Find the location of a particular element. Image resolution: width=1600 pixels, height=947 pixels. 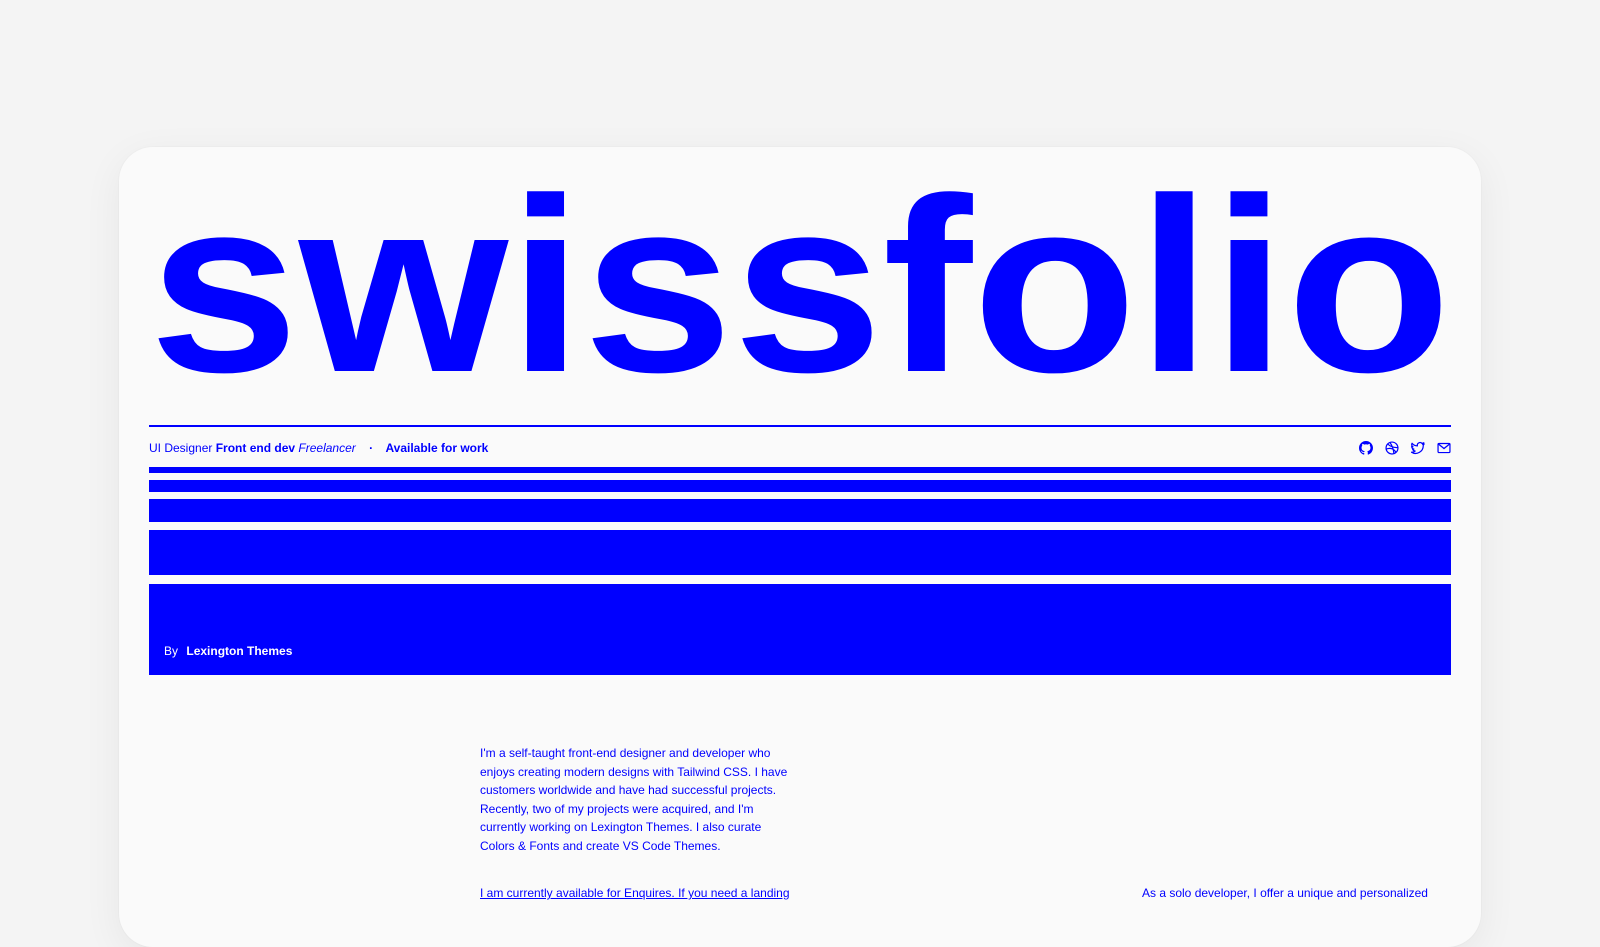

github-icon is located at coordinates (1366, 448).